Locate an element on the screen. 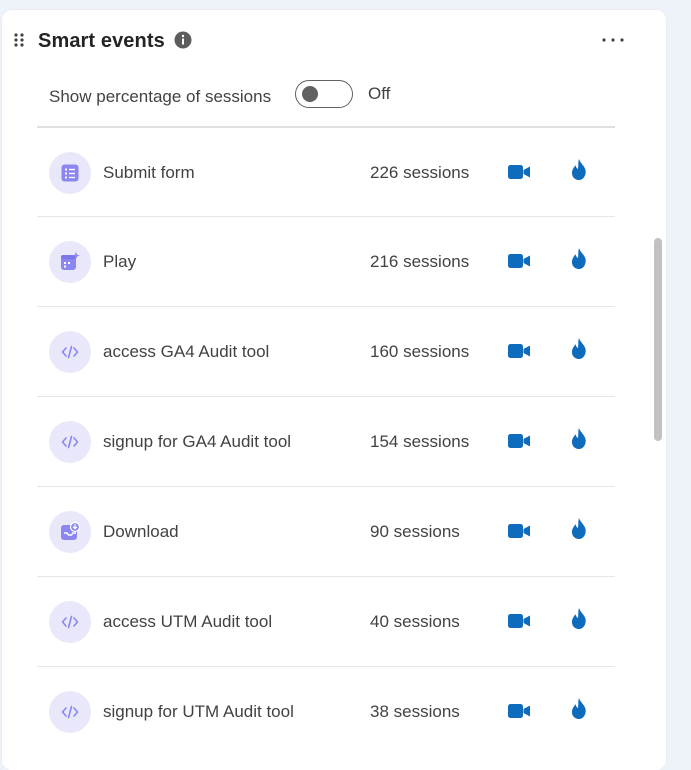 This screenshot has height=770, width=691. event-session-count: 160 sessions is located at coordinates (420, 351).